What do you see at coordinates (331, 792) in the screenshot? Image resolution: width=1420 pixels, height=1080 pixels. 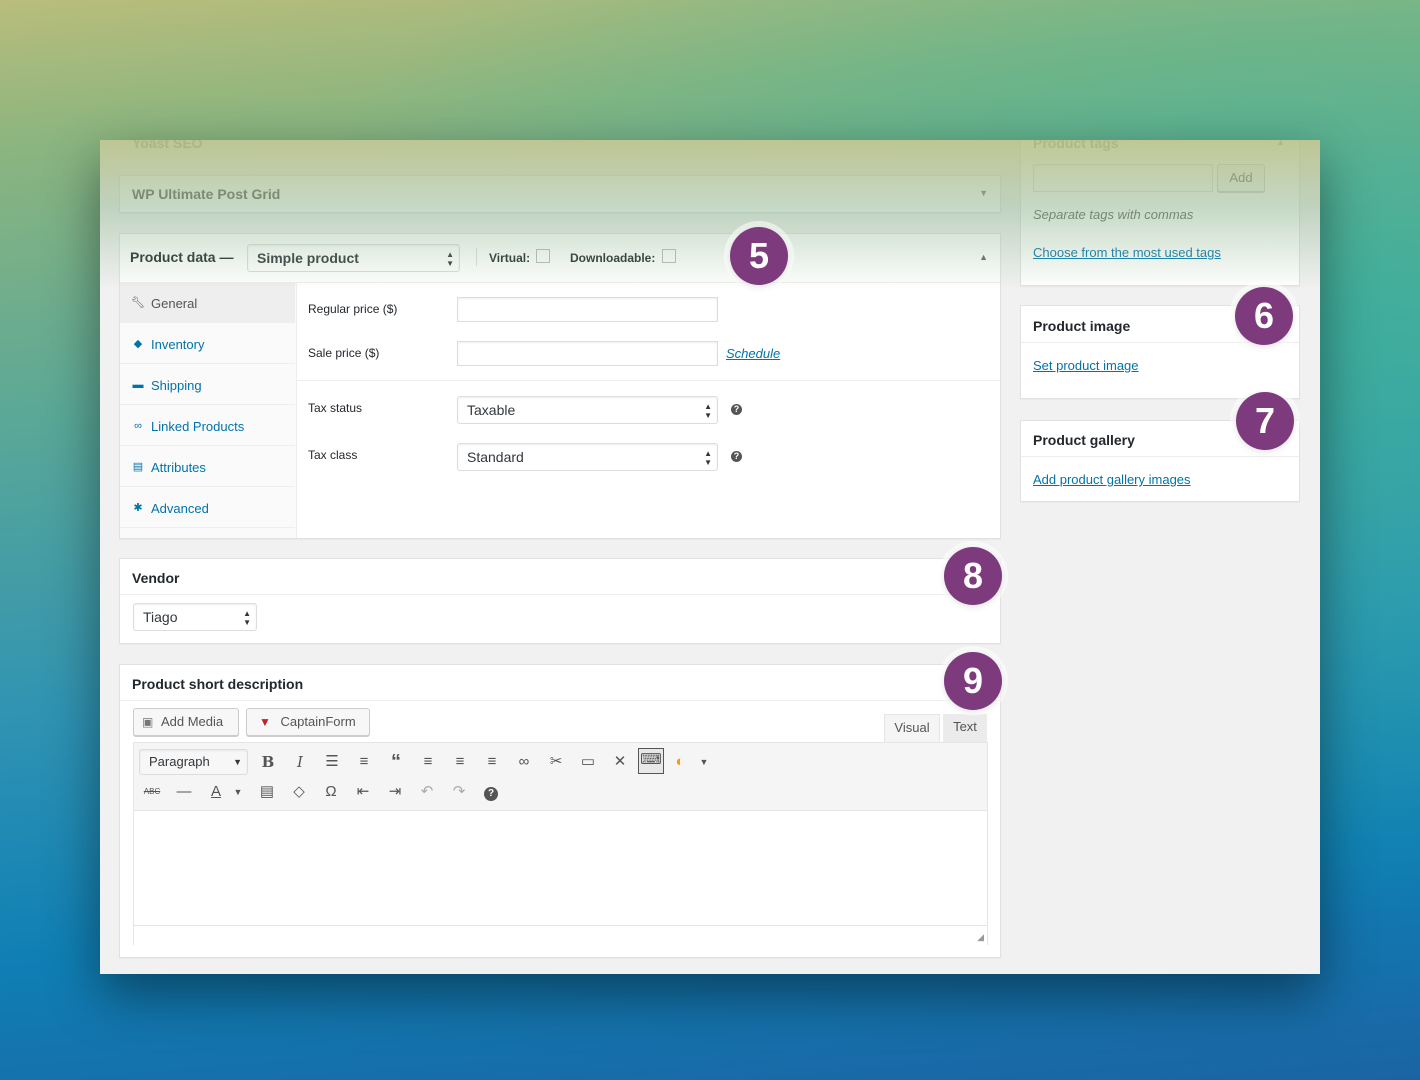 I see `omega-icon: Ω` at bounding box center [331, 792].